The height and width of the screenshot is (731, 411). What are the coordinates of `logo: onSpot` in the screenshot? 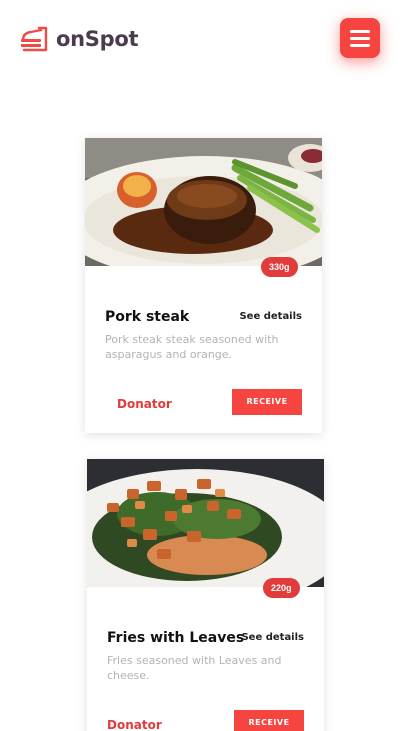 It's located at (79, 39).